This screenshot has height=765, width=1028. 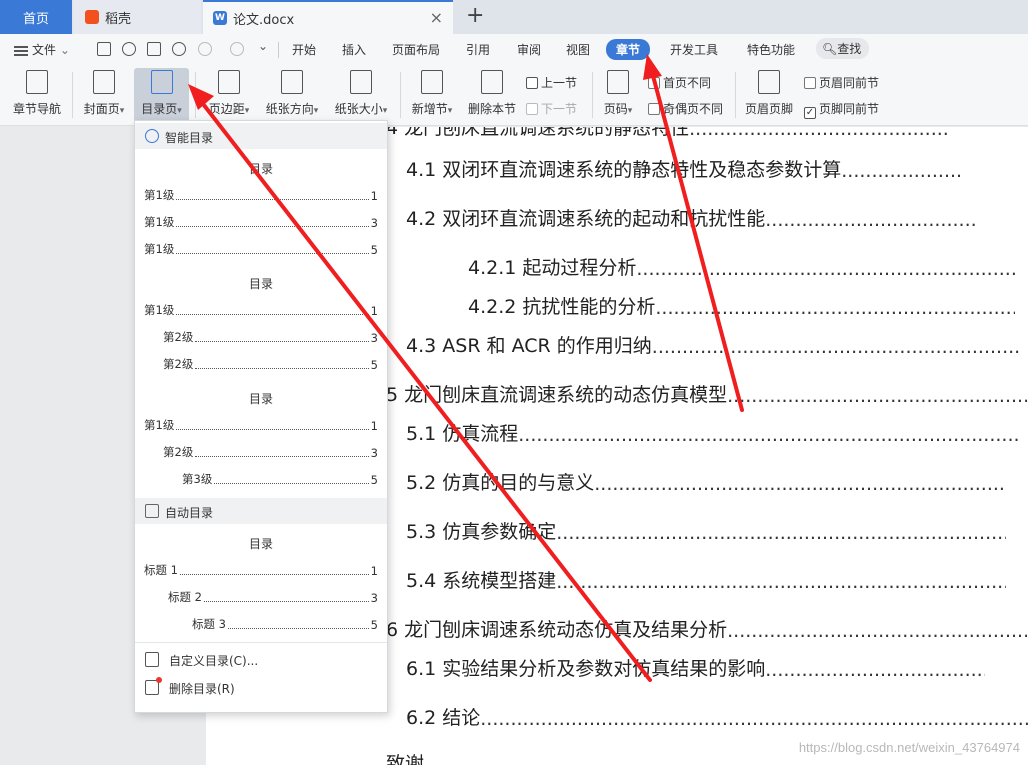 What do you see at coordinates (161, 95) in the screenshot?
I see `toc-page-button: 目录页▾` at bounding box center [161, 95].